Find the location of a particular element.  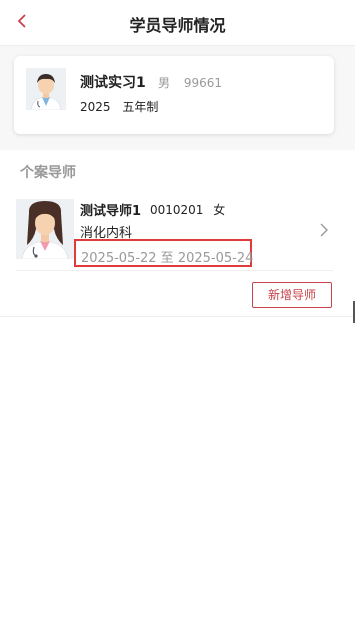

student-year: 2025 is located at coordinates (95, 107).